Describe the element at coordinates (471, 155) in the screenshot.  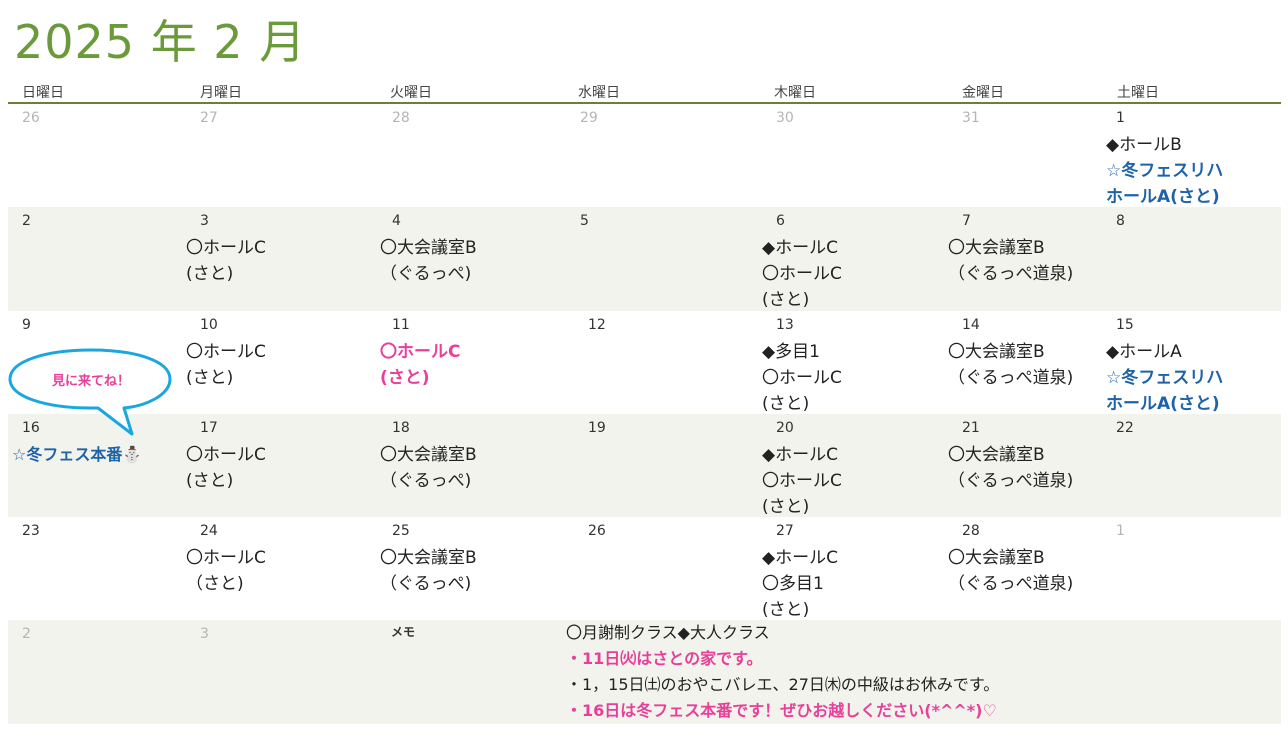
I see `day-cell: 28` at that location.